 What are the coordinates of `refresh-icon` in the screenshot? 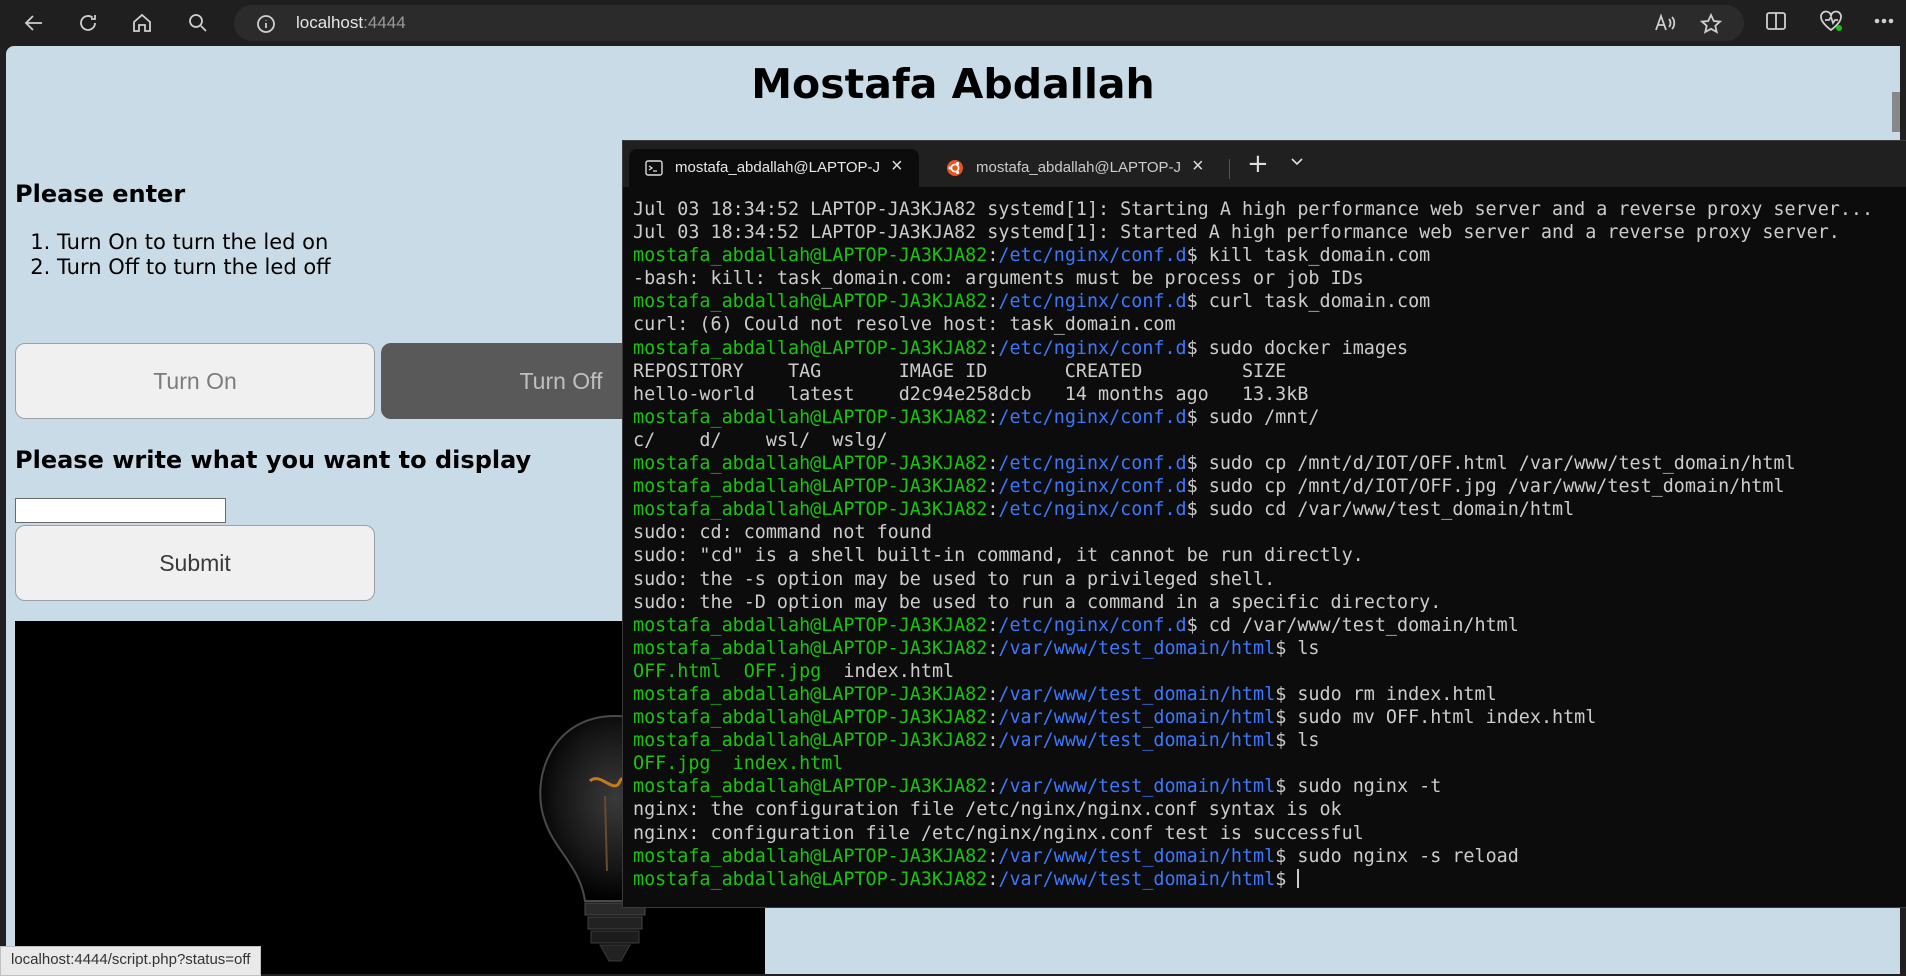 It's located at (88, 23).